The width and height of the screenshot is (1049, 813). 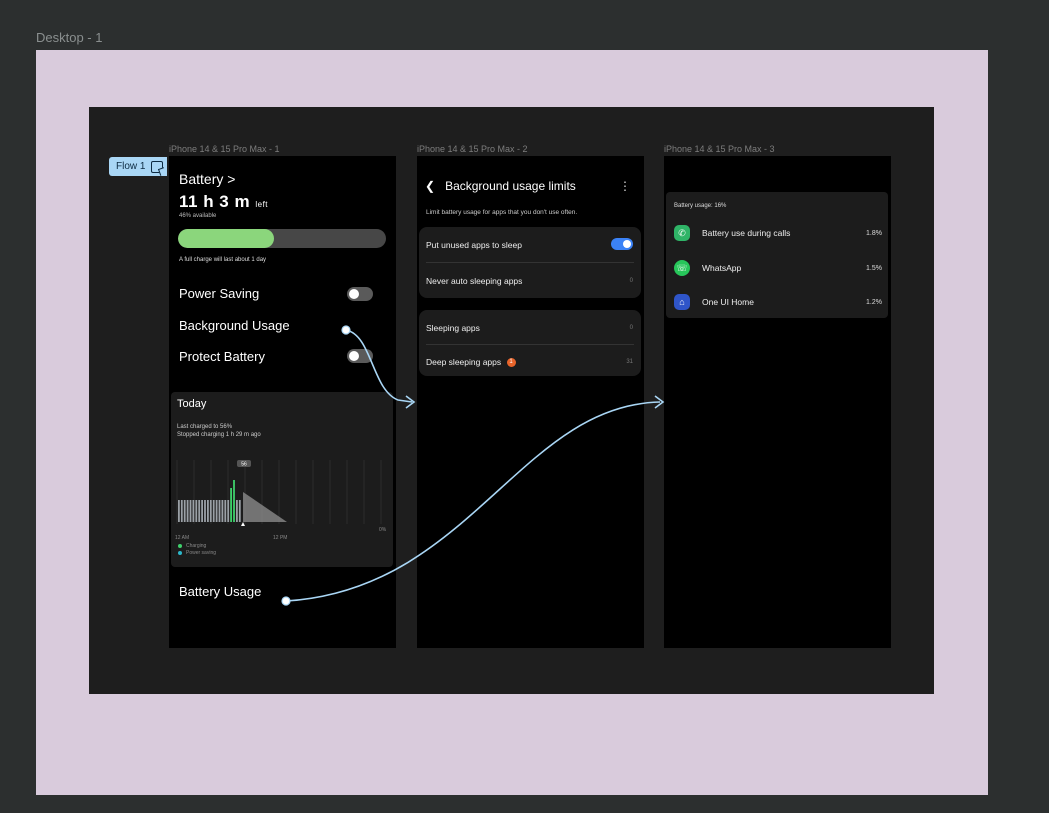 I want to click on chart-bars, so click(x=209, y=501).